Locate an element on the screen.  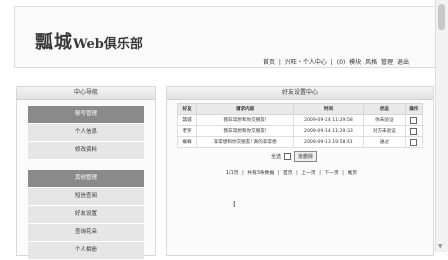
scroll-down-arrow-icon: ▼ is located at coordinates (440, 246).